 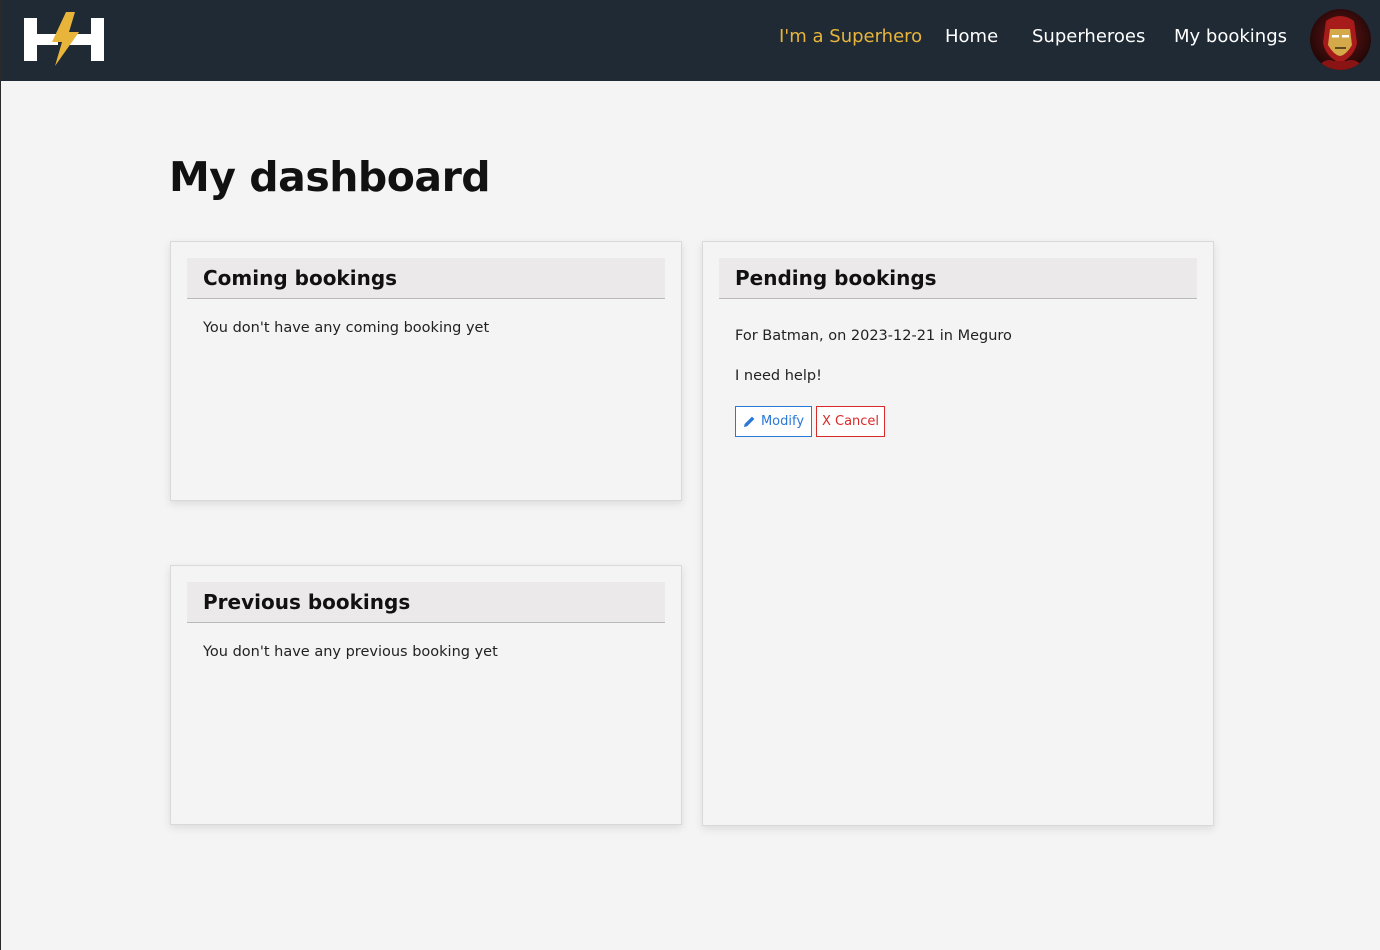 I want to click on booking-summary: For Batman, on 2023-12-21 in Meguro, so click(x=873, y=336).